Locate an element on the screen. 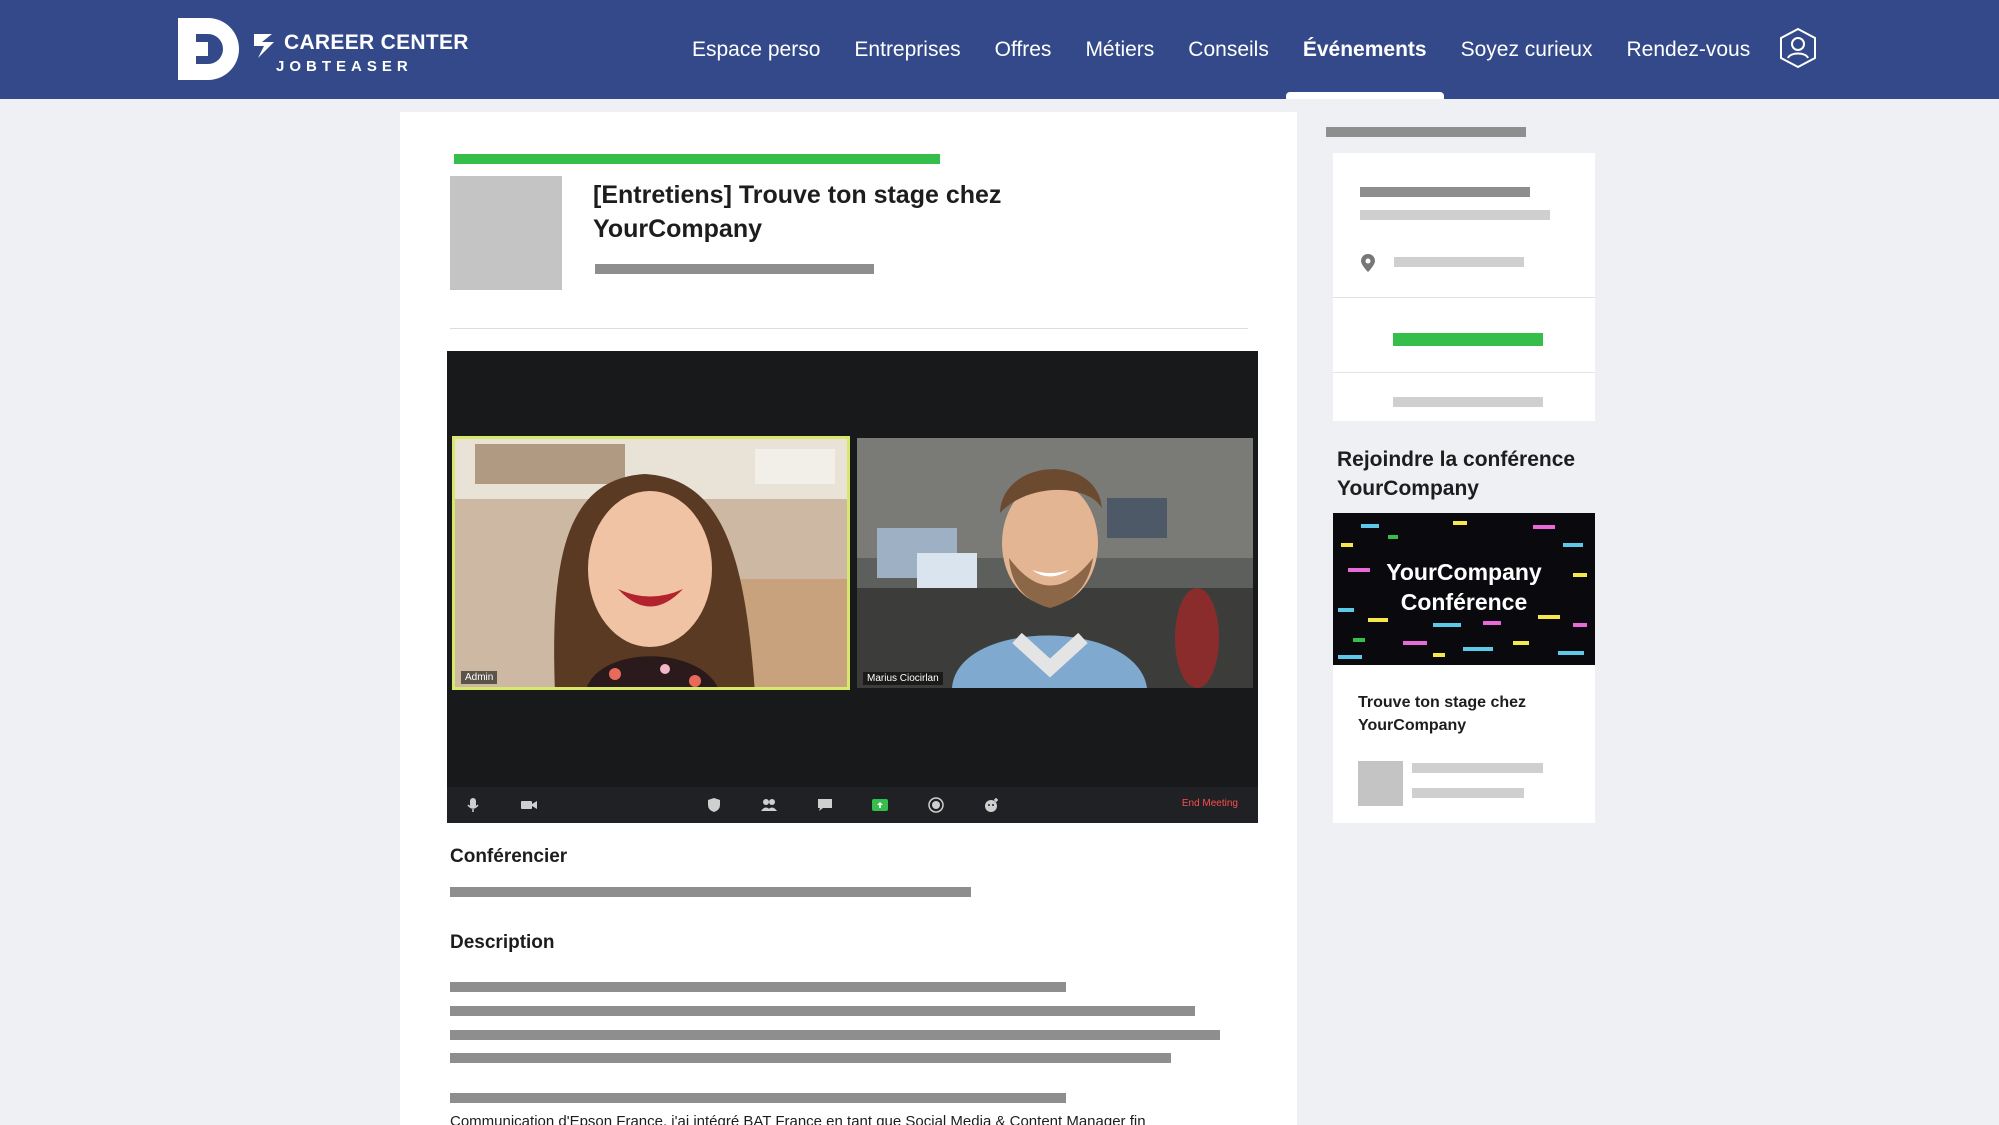 The height and width of the screenshot is (1125, 1999). participant-tile-marius: Marius Ciocirlan is located at coordinates (1055, 563).